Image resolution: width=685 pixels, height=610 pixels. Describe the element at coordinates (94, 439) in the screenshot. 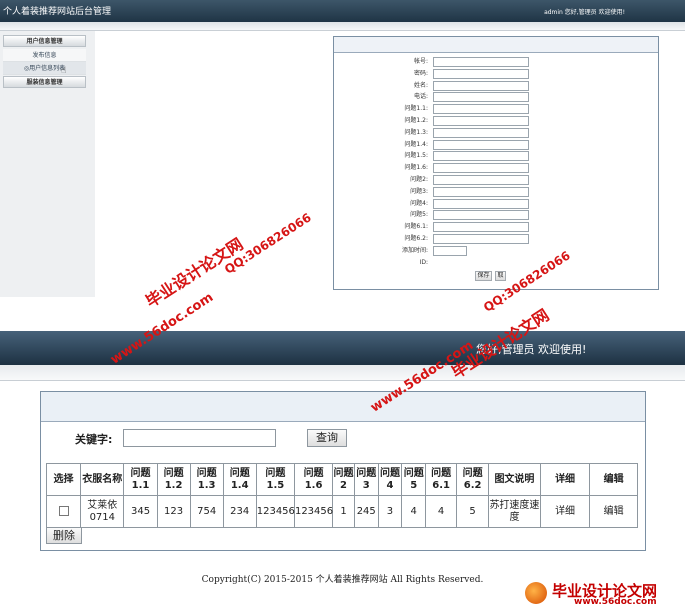

I see `keyword-label: 关键字:` at that location.